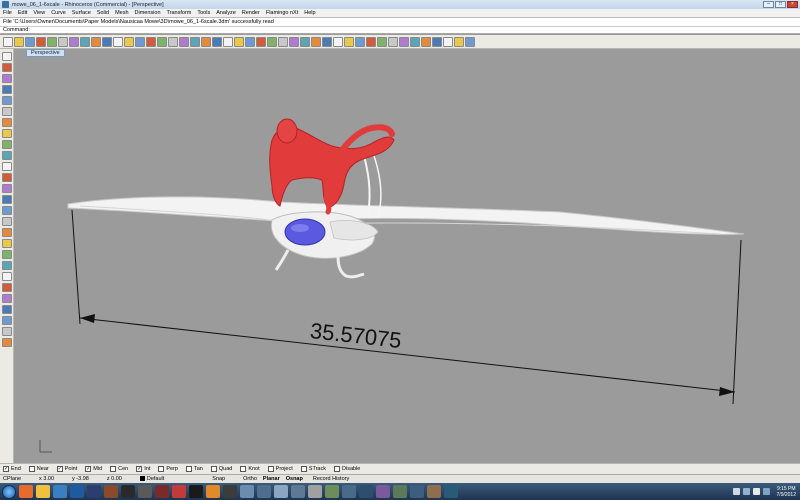  I want to click on osnap-knot: Knot, so click(250, 469).